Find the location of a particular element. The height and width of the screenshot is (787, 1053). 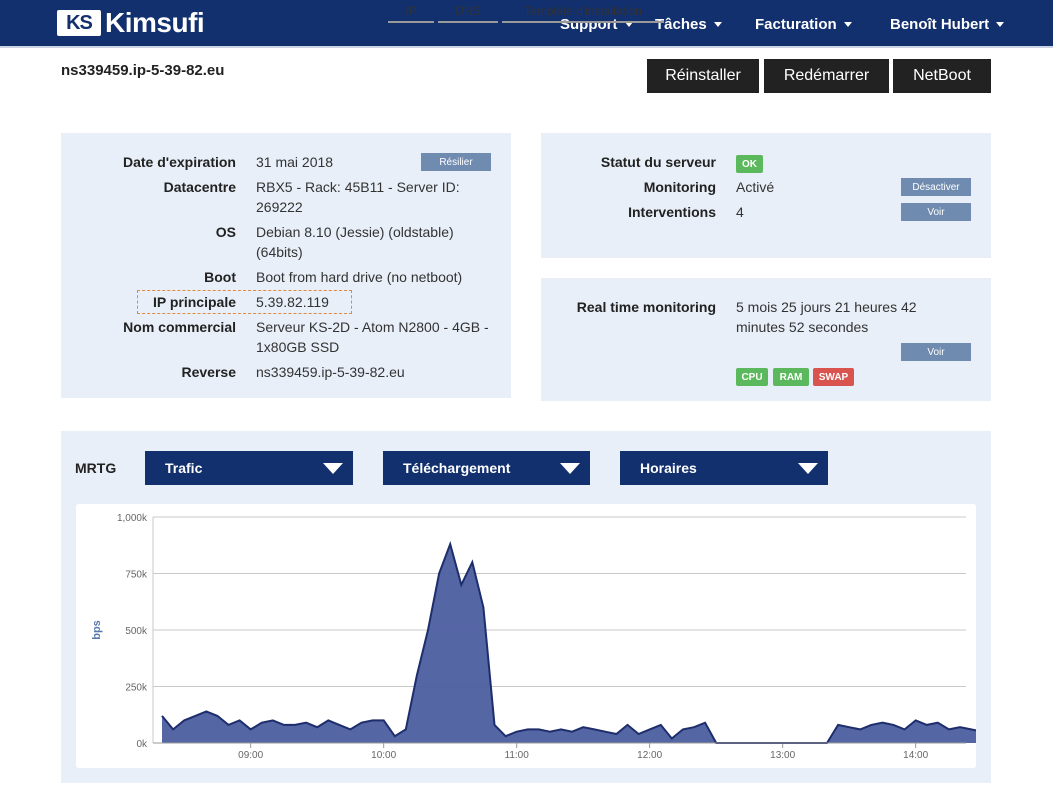

expiration-label: Date d'expiration is located at coordinates (179, 162).